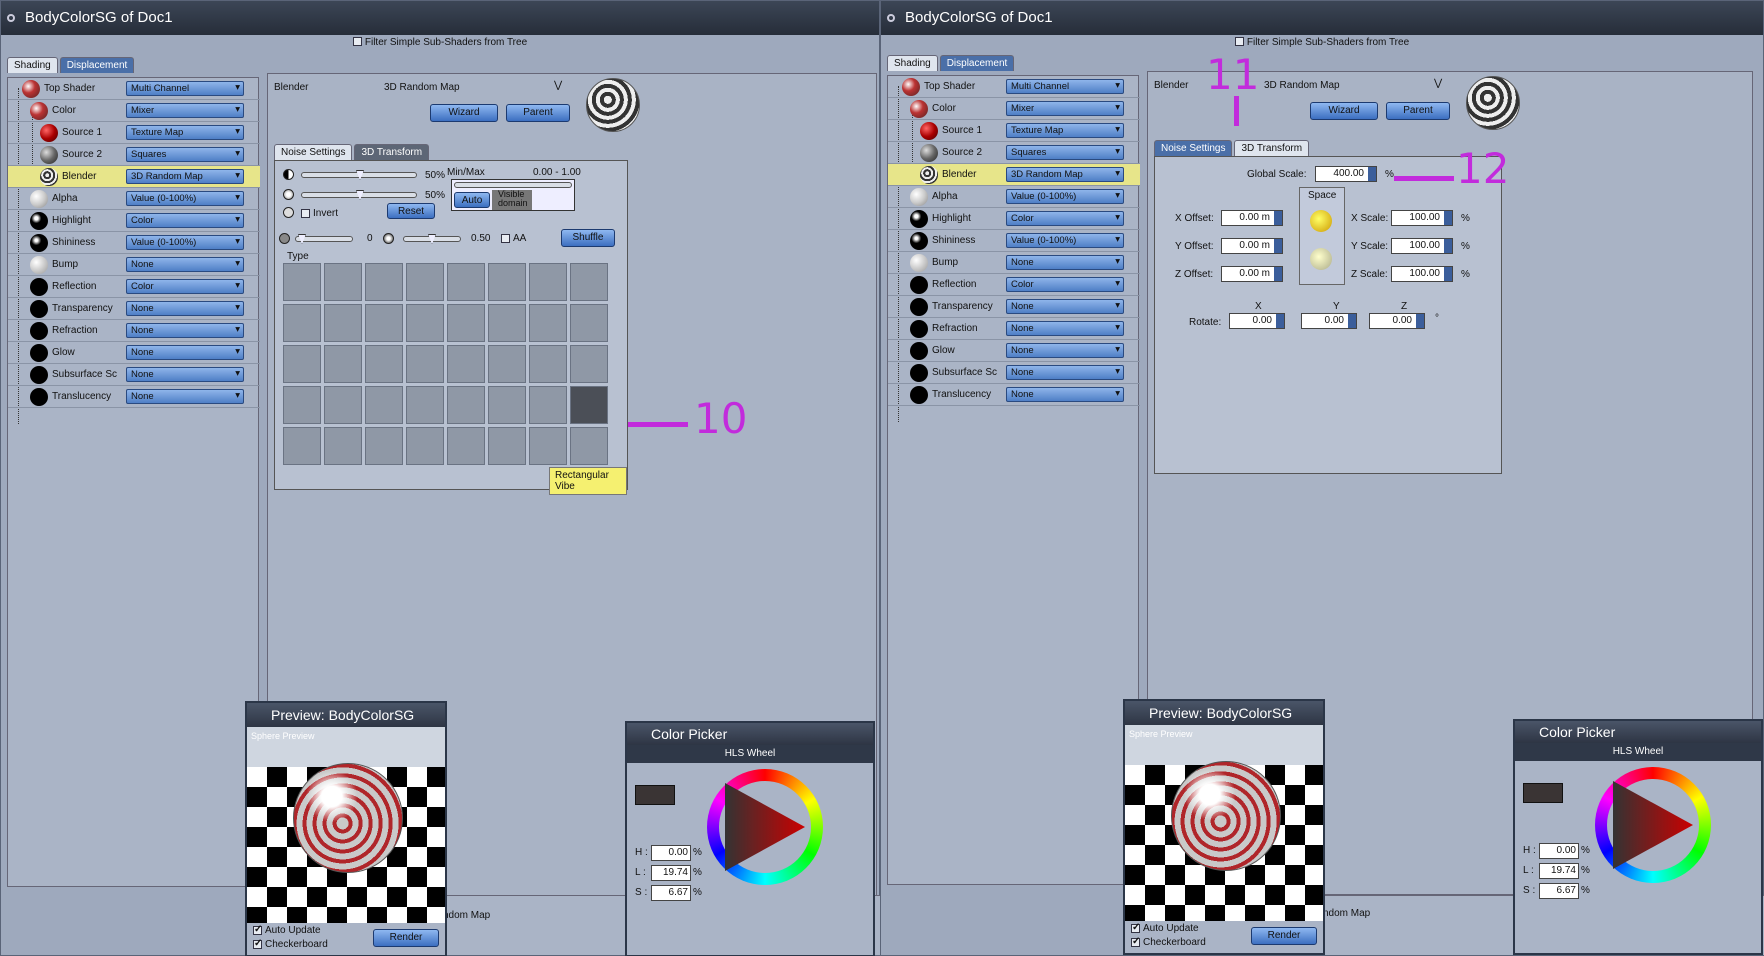 The width and height of the screenshot is (1764, 956). Describe the element at coordinates (891, 18) in the screenshot. I see `close-icon` at that location.